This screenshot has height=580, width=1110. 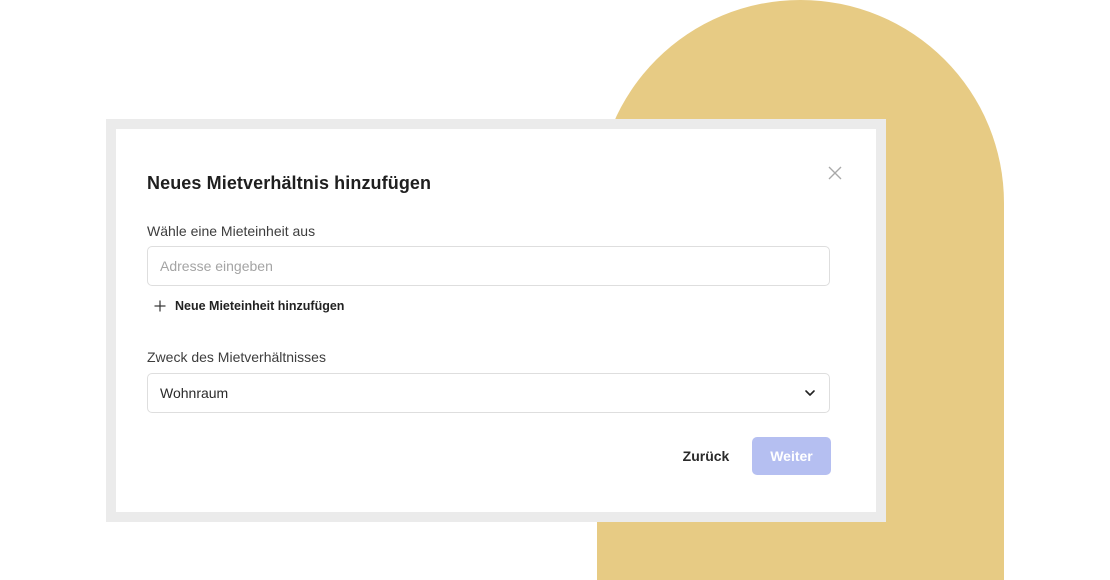 What do you see at coordinates (488, 393) in the screenshot?
I see `purpose-select: Wohnraum` at bounding box center [488, 393].